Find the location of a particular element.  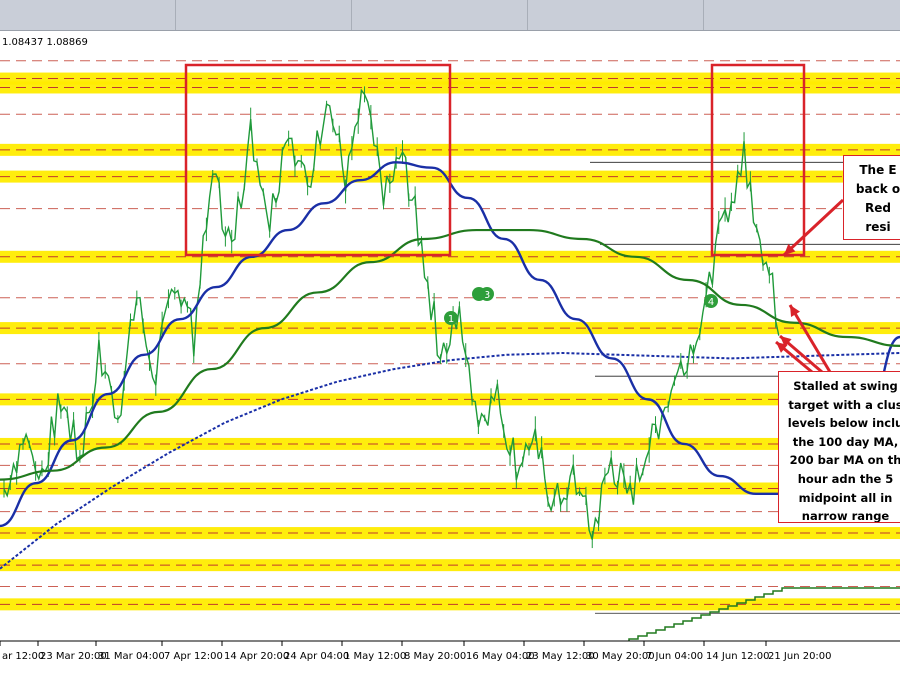

annotation-line: resi is located at coordinates (878, 227).